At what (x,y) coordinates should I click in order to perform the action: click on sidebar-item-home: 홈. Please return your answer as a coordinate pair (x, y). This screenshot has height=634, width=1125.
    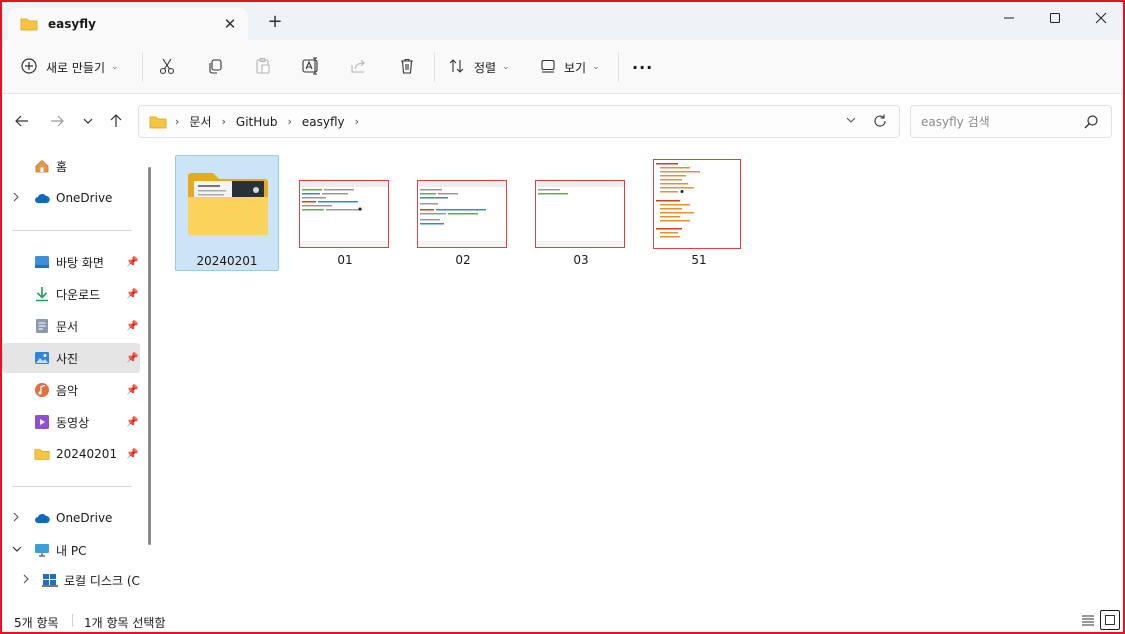
    Looking at the image, I should click on (71, 166).